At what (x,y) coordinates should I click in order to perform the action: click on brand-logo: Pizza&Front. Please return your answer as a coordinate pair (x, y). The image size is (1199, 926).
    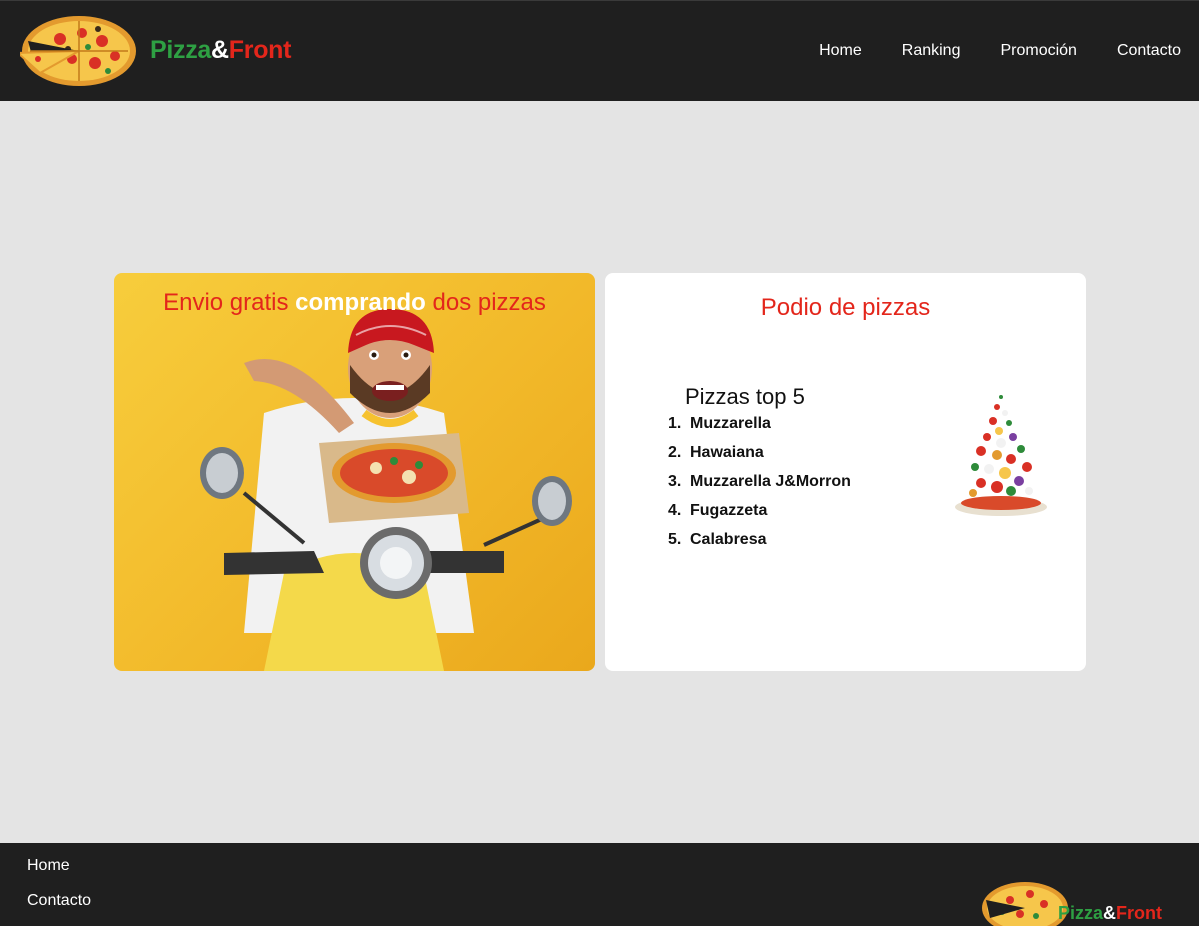
    Looking at the image, I should click on (155, 50).